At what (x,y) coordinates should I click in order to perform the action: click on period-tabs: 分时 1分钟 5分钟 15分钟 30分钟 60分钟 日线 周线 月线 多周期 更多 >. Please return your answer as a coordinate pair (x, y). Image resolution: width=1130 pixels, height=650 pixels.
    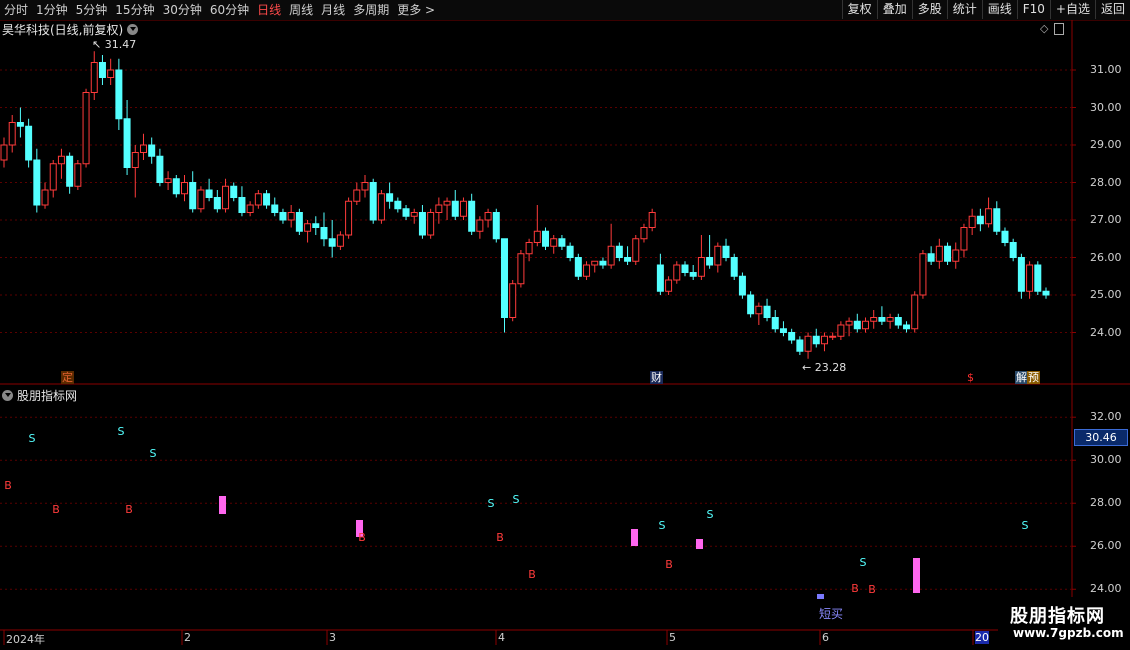
    Looking at the image, I should click on (219, 10).